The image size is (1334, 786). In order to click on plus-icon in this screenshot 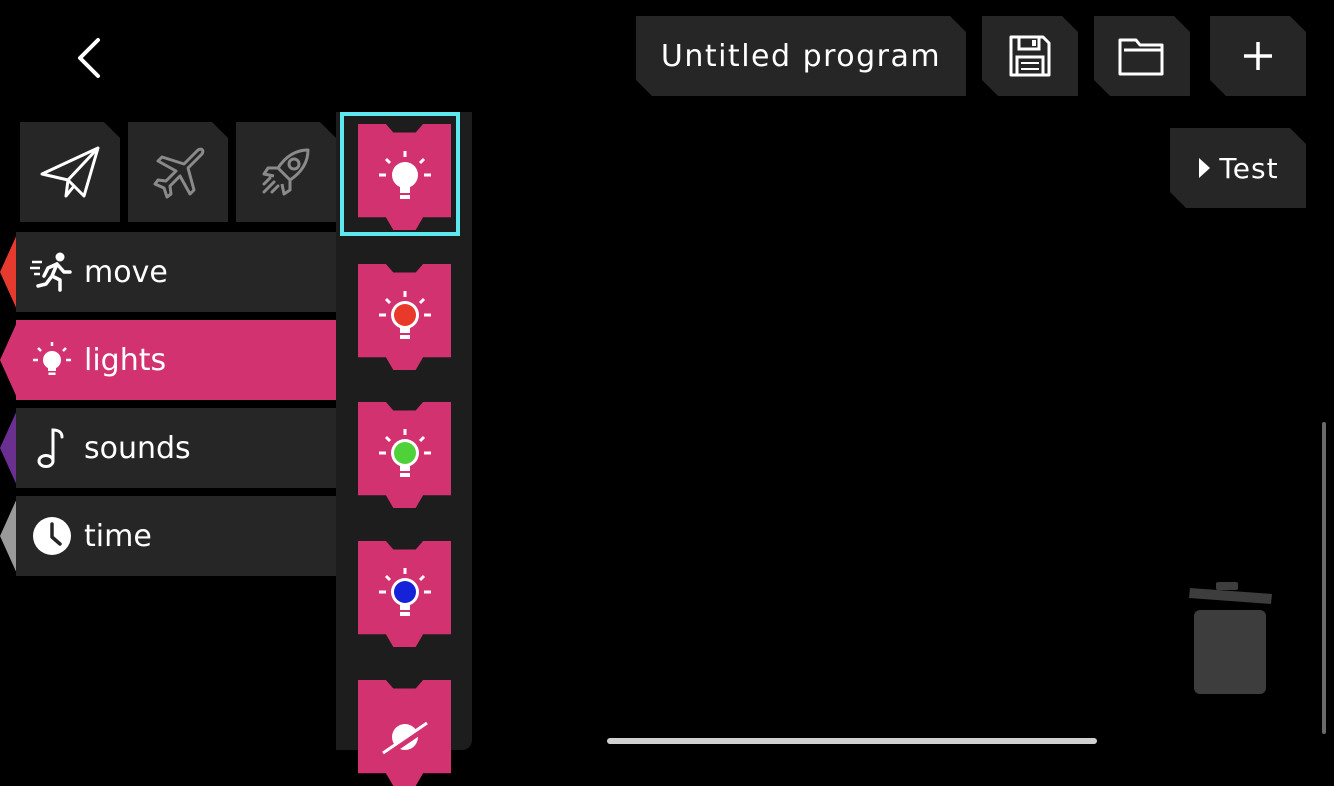, I will do `click(1258, 56)`.